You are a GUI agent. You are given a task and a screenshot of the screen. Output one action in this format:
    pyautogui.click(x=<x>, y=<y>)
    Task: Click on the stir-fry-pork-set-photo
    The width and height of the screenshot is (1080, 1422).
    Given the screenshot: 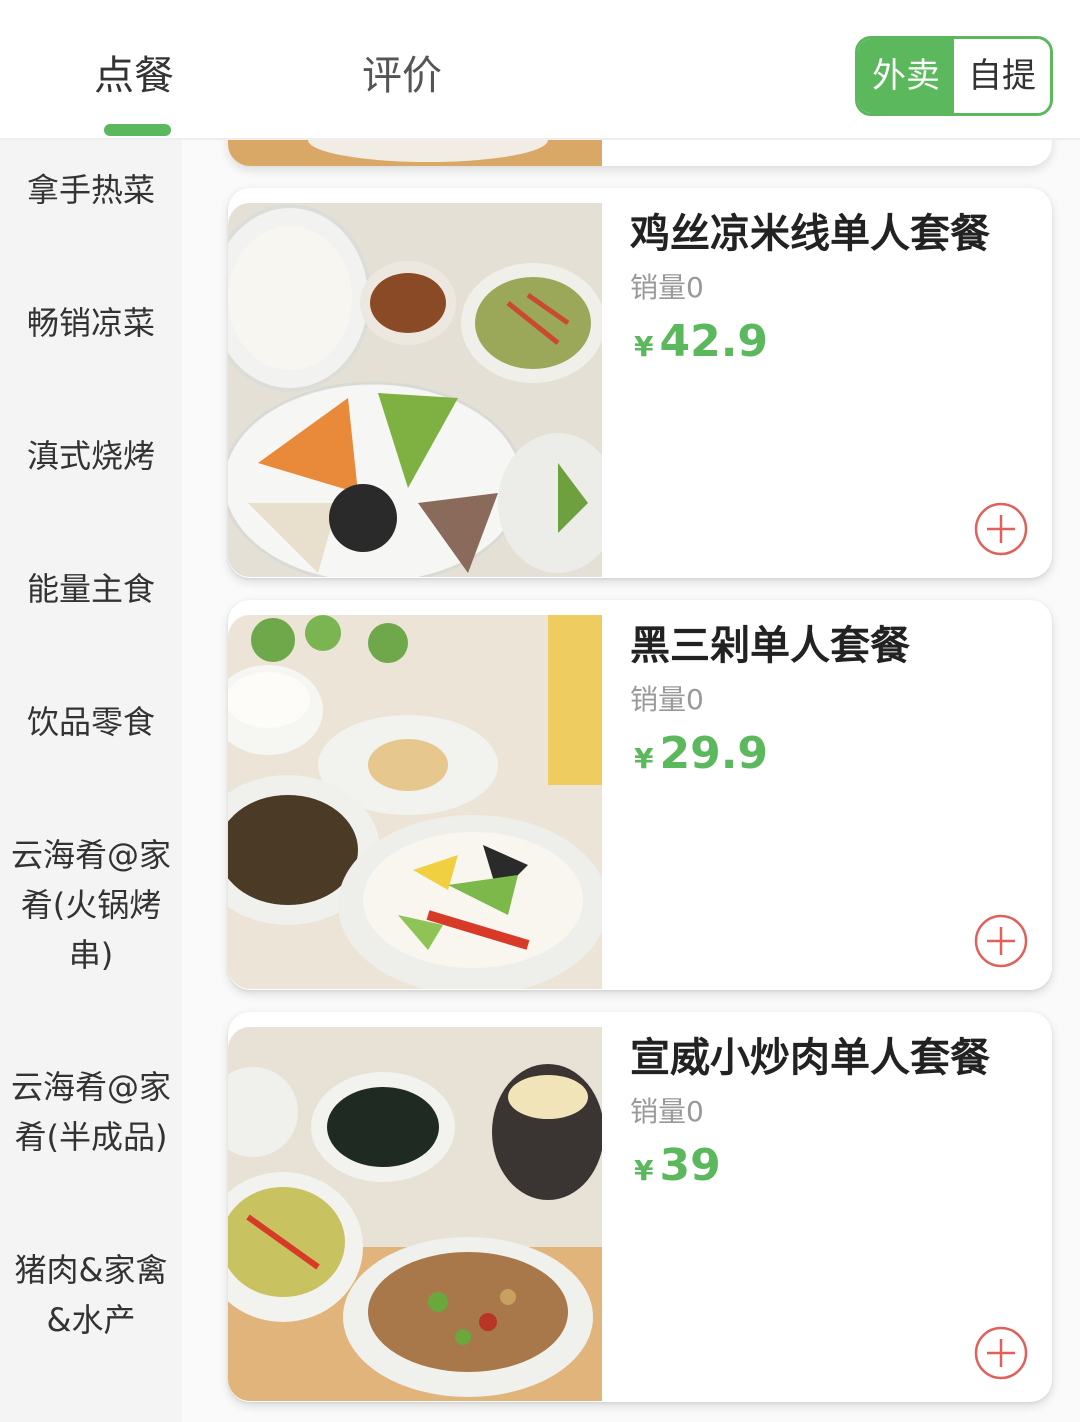 What is the action you would take?
    pyautogui.click(x=415, y=1214)
    